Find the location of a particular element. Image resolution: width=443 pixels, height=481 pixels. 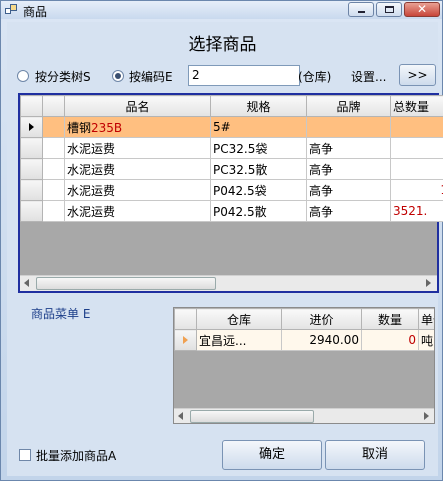

title-bar: 商品 ✕ is located at coordinates (221, 10).